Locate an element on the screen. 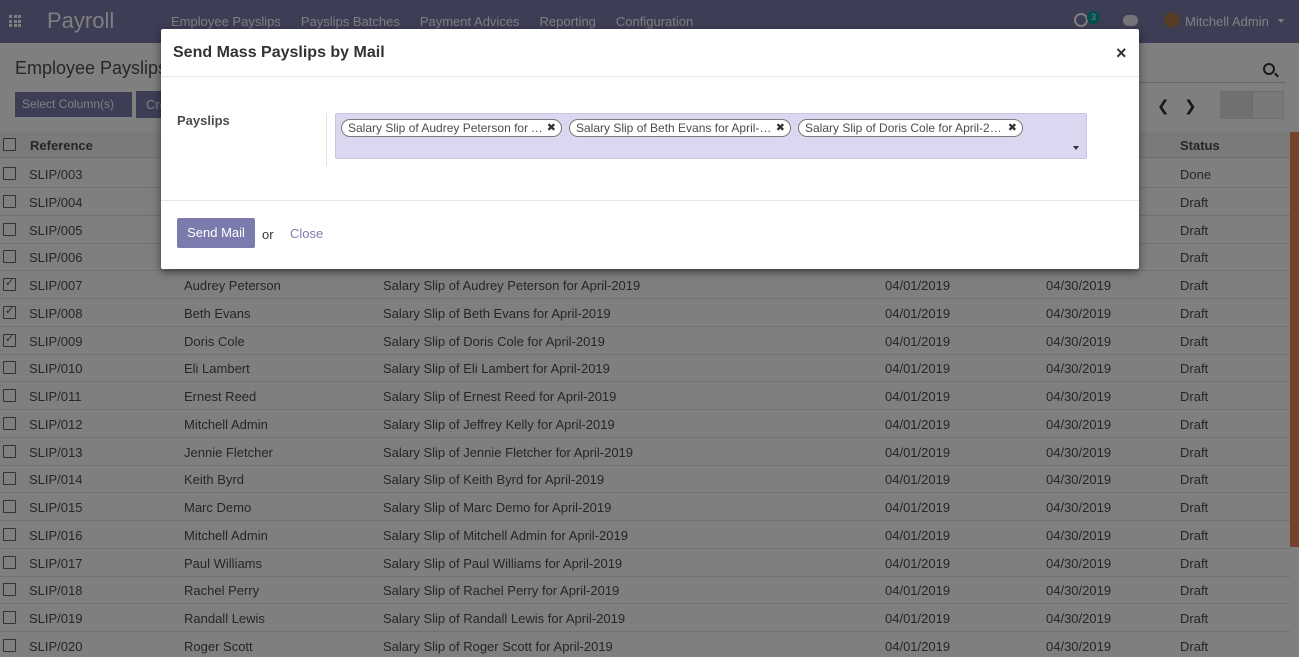  payslip-tag-label: Salary Slip of Beth Evans for April-2019 is located at coordinates (674, 128).